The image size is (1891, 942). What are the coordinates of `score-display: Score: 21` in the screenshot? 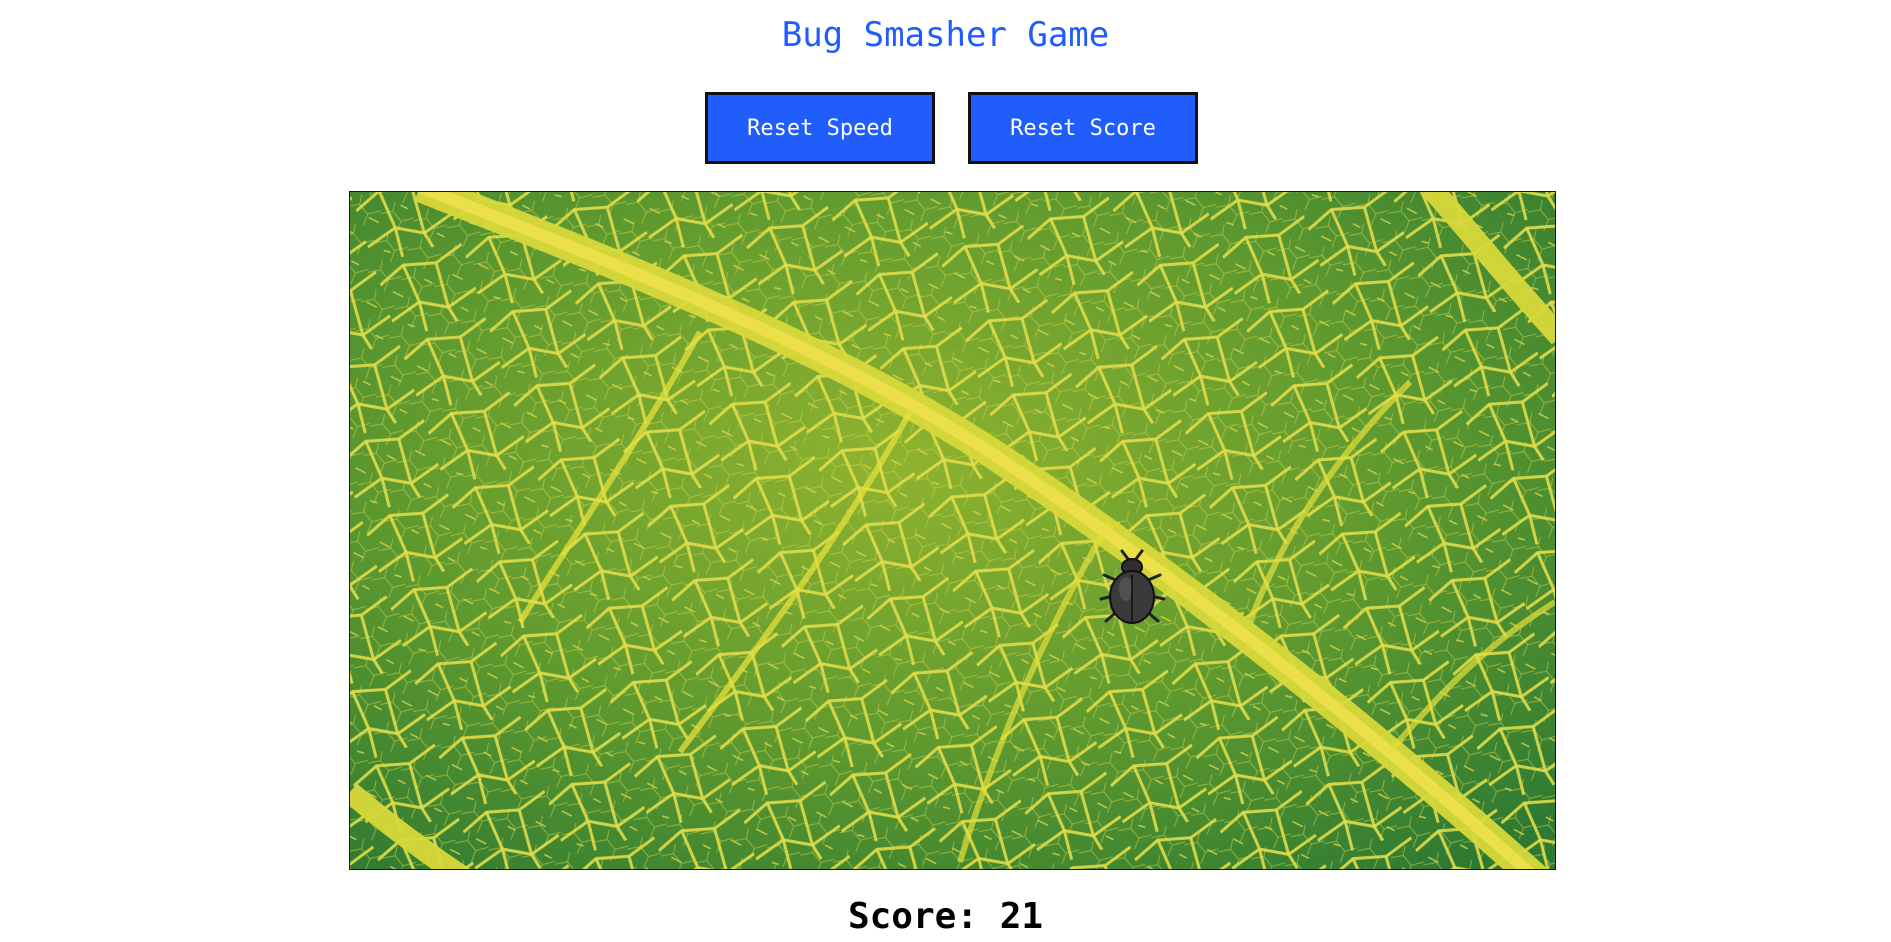 It's located at (945, 917).